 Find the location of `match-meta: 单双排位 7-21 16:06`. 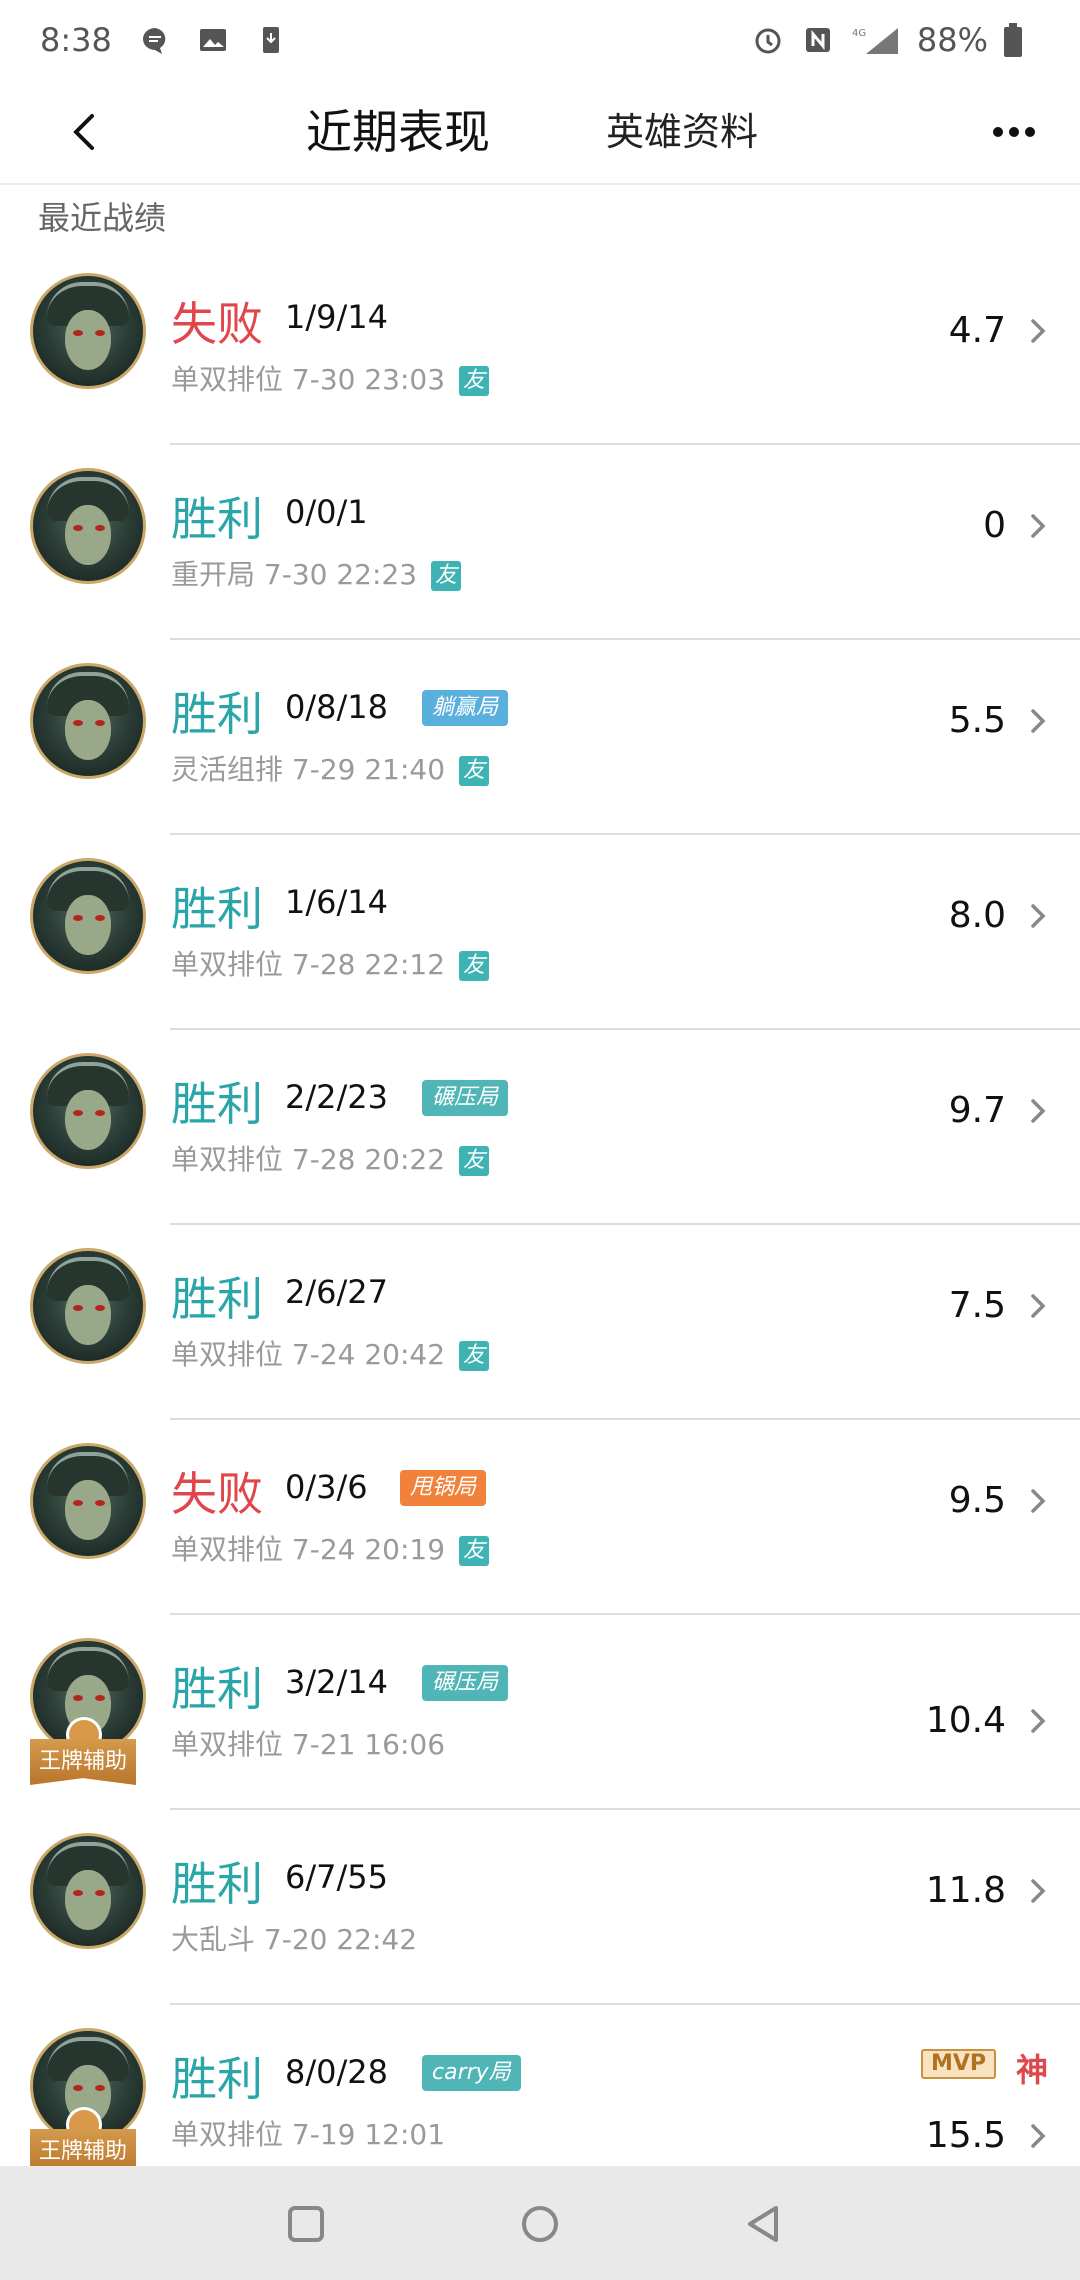

match-meta: 单双排位 7-21 16:06 is located at coordinates (308, 1743).